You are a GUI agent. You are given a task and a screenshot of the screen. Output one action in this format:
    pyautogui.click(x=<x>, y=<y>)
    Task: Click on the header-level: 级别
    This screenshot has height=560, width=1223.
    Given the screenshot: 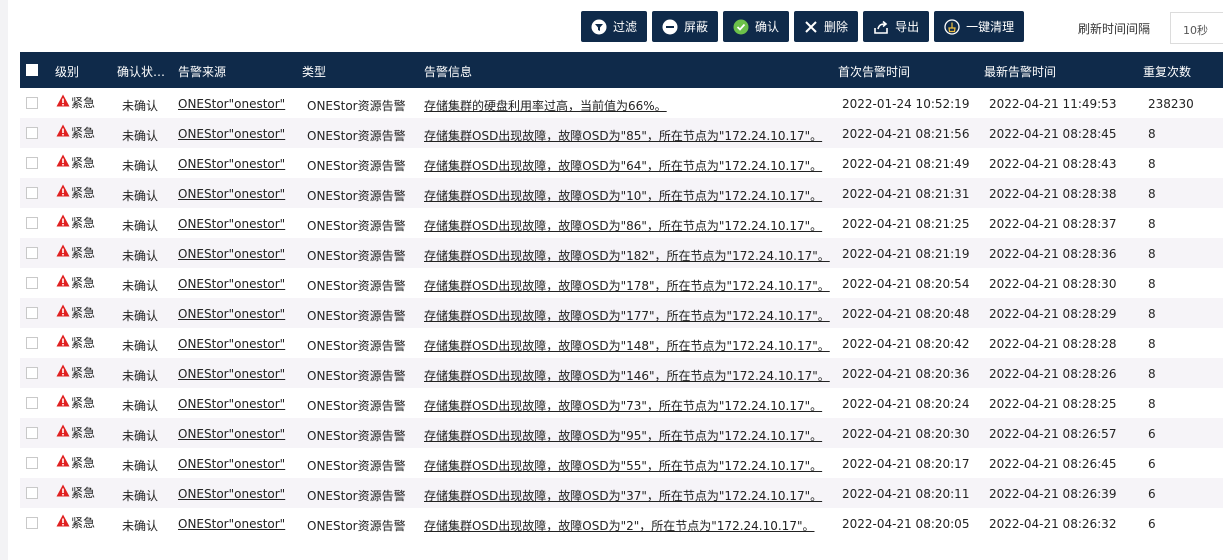 What is the action you would take?
    pyautogui.click(x=67, y=71)
    